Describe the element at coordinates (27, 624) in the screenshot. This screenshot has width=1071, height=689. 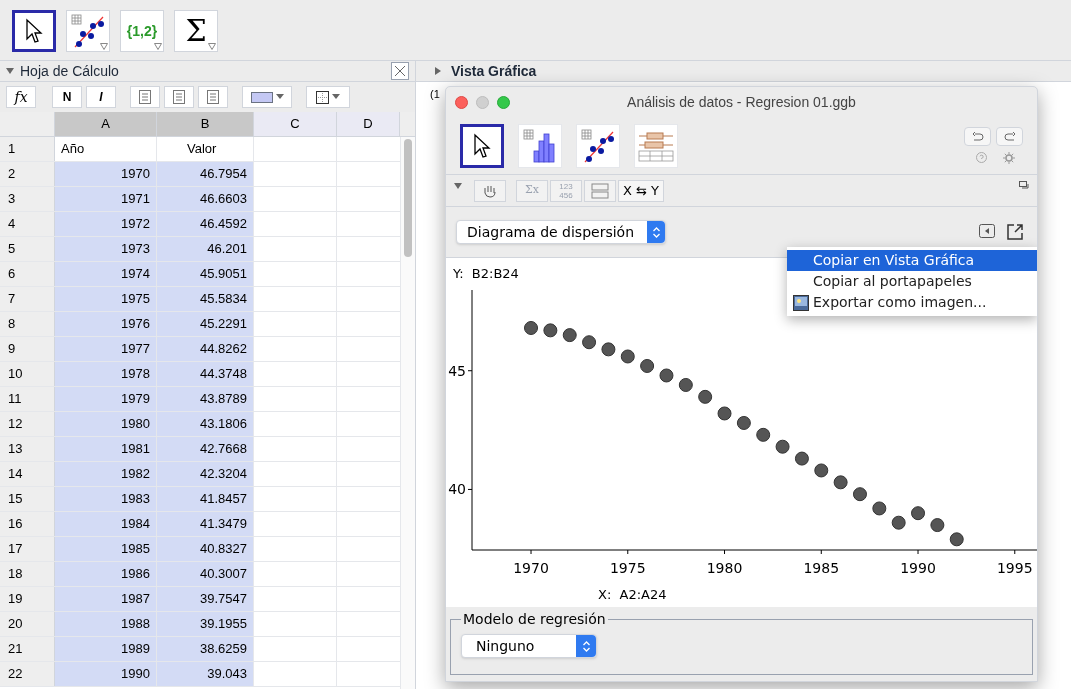
I see `row-header: 20` at that location.